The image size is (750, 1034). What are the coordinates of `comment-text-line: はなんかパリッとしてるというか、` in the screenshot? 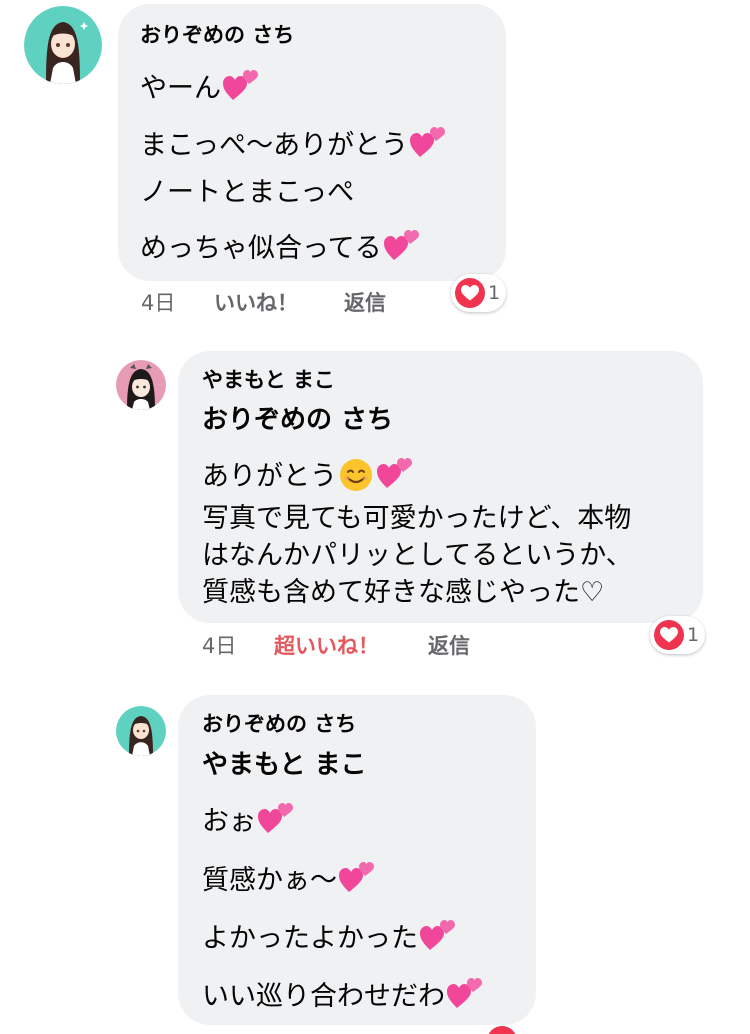 It's located at (417, 555).